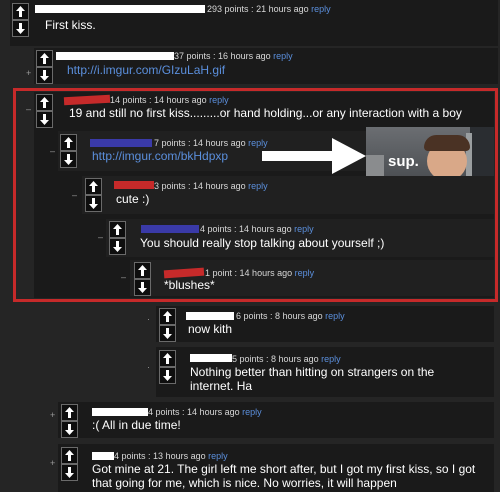  Describe the element at coordinates (219, 273) in the screenshot. I see `points: 1 point` at that location.